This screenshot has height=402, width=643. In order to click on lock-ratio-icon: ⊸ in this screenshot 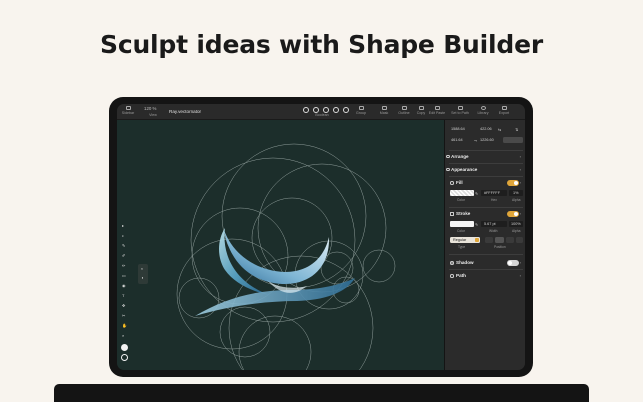, I will do `click(475, 140)`.